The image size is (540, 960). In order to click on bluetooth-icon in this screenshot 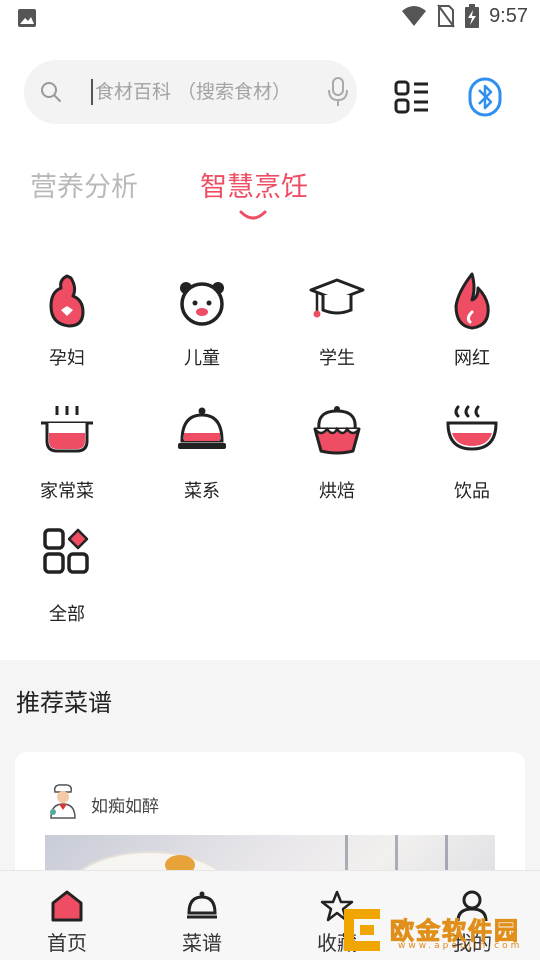, I will do `click(485, 97)`.